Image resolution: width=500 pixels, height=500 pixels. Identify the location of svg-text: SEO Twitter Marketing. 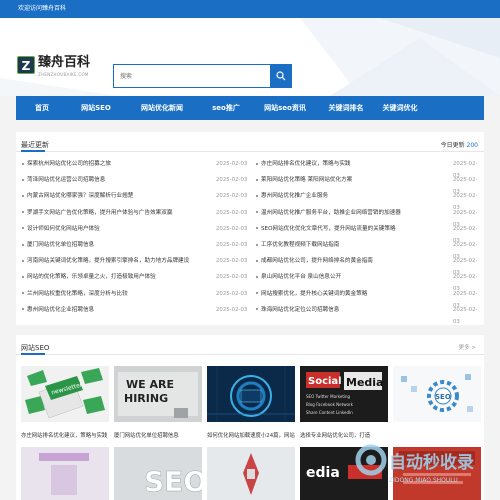
(328, 396).